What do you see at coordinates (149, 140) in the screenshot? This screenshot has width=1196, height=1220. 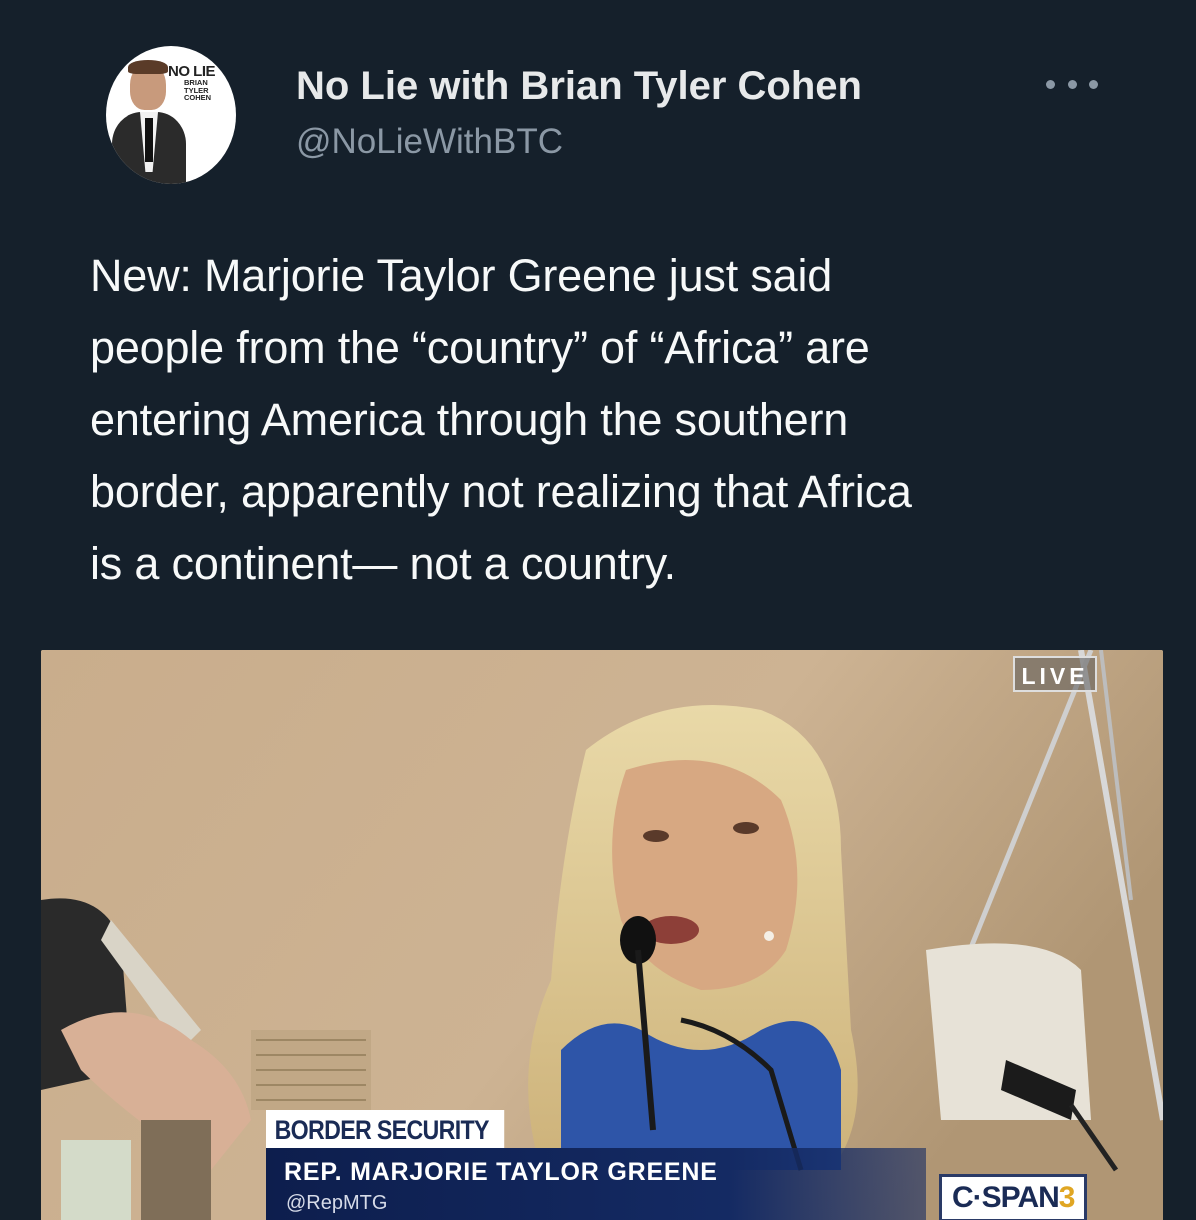 I see `avatar-tie` at bounding box center [149, 140].